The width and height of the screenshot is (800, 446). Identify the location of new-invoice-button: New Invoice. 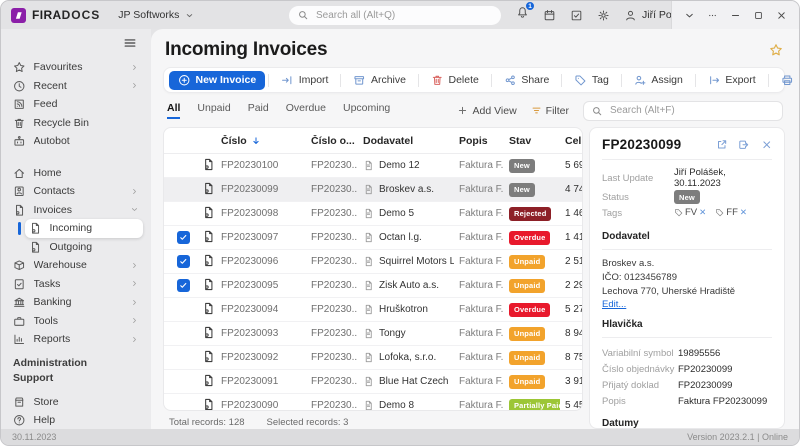
(217, 80).